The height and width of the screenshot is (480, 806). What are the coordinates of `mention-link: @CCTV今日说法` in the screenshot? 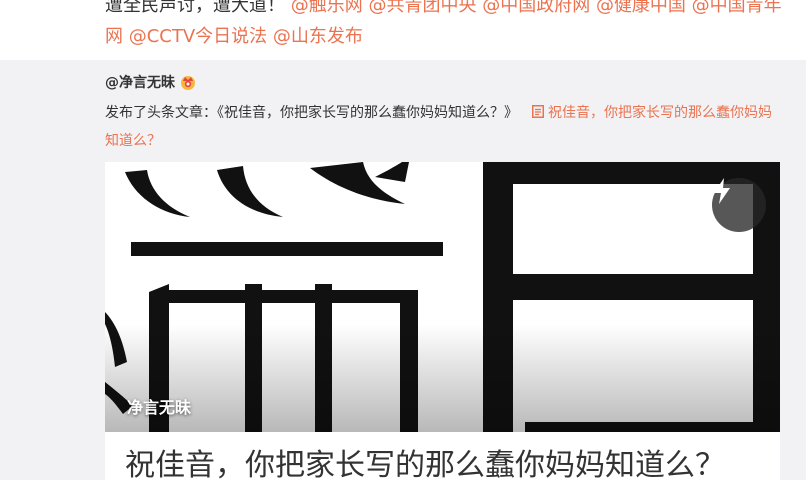 It's located at (198, 36).